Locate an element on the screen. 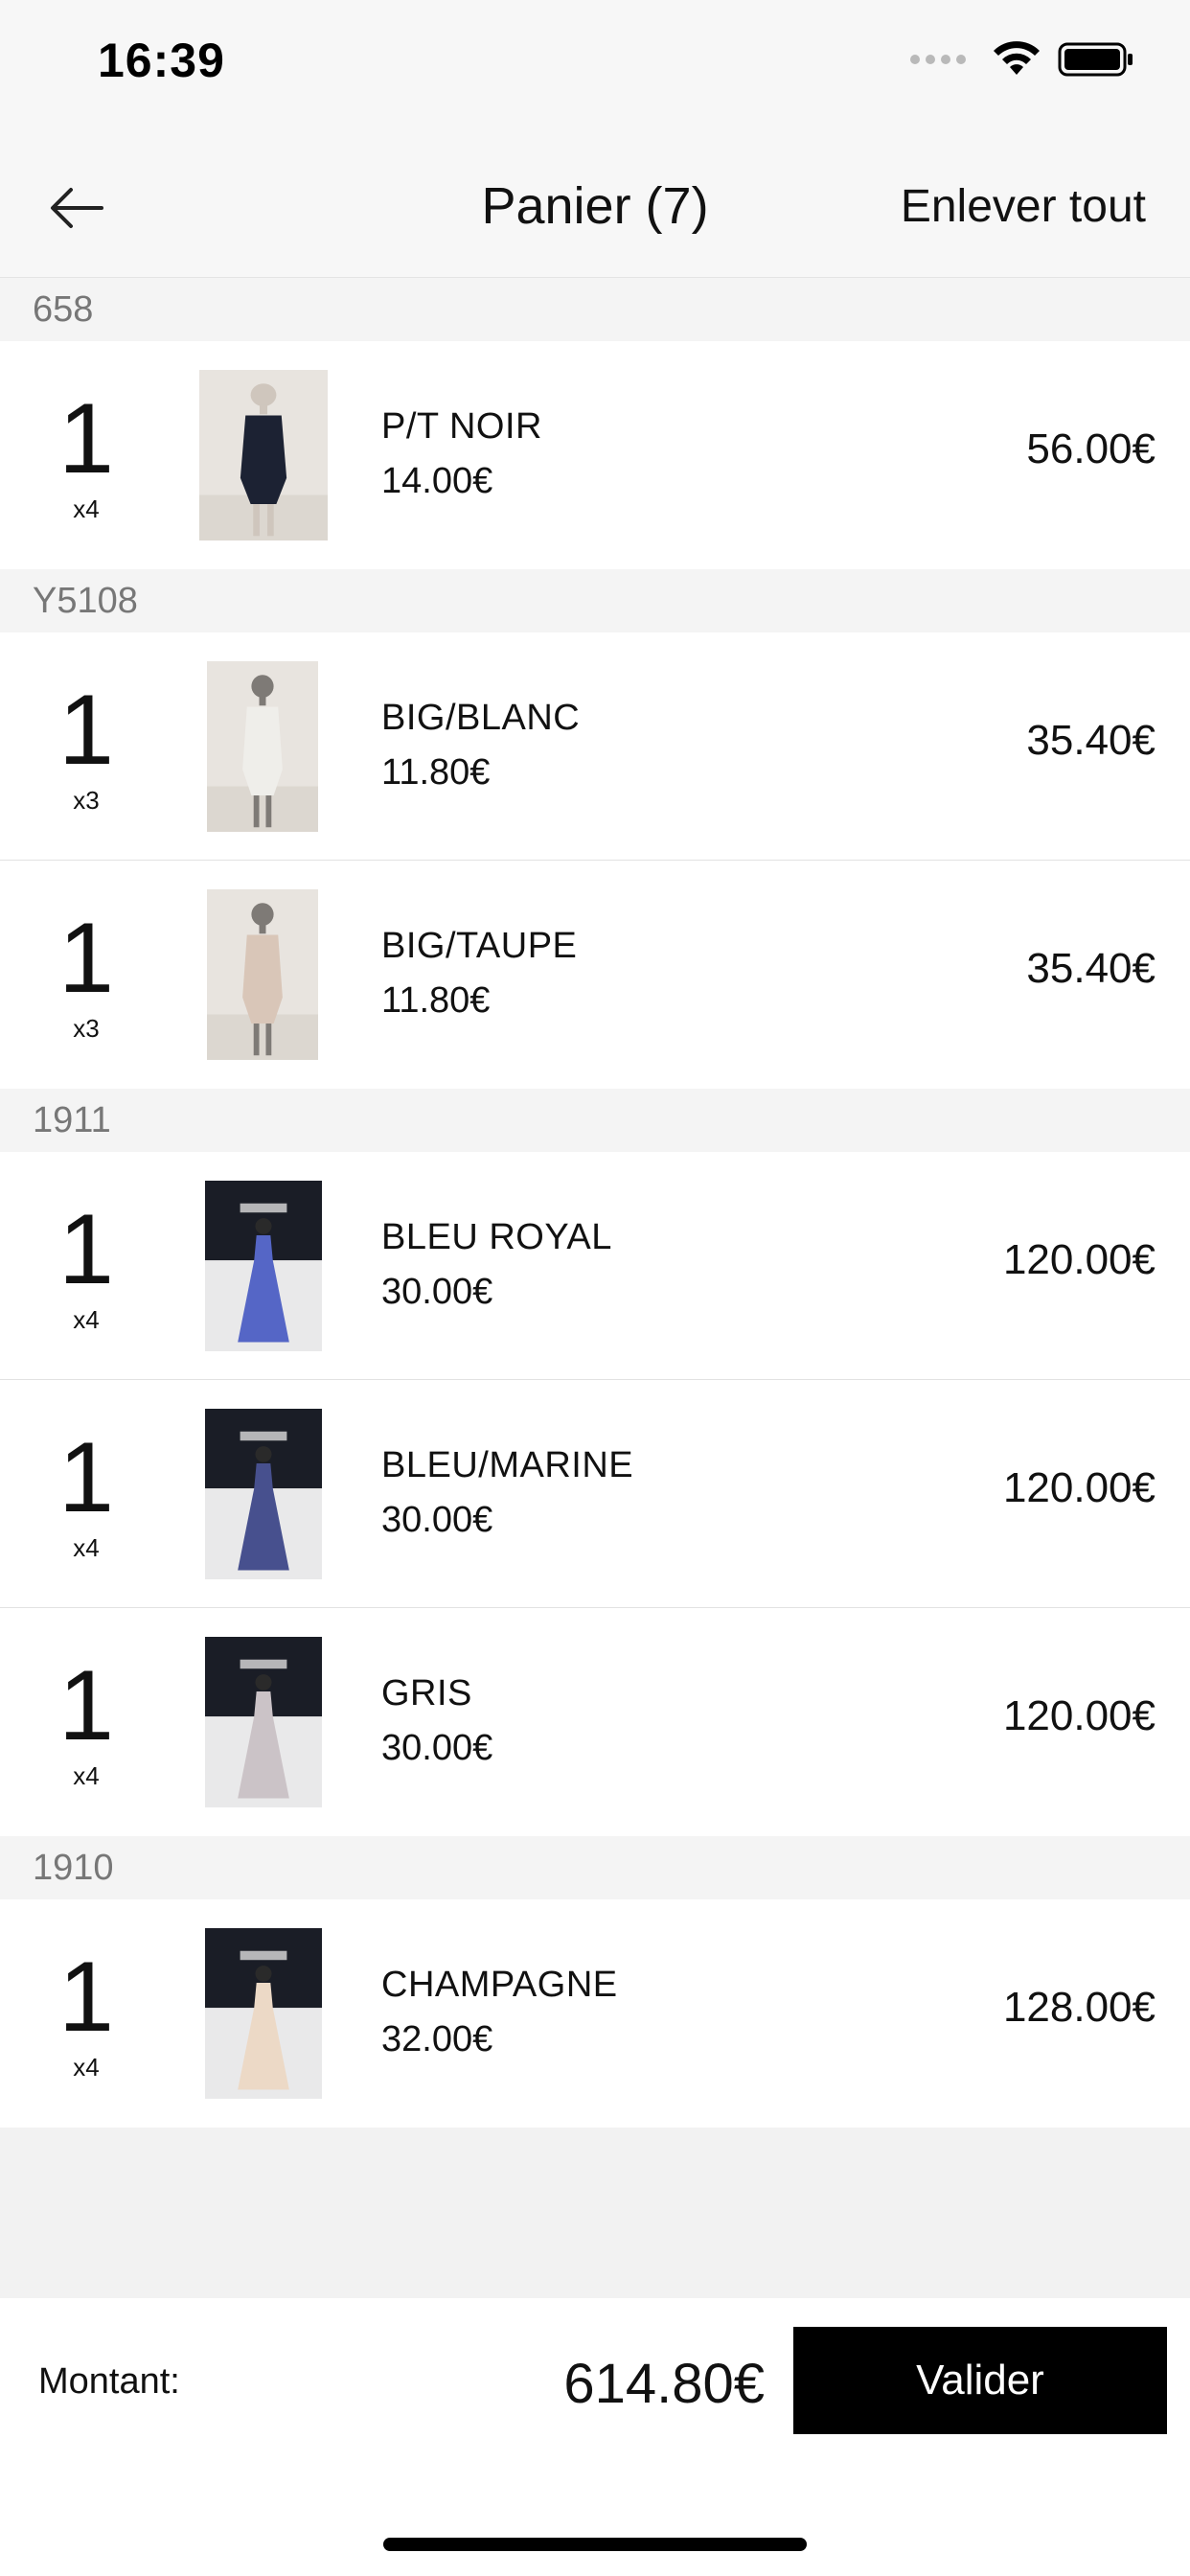  nav-bar: Panier (7) Enlever tout is located at coordinates (595, 206).